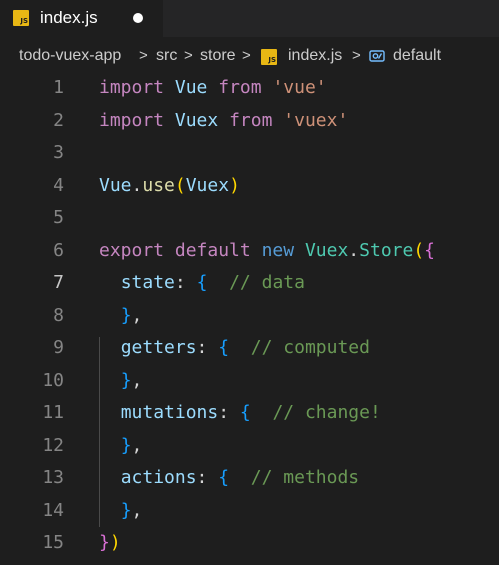  I want to click on code-text: getters: { // computed, so click(234, 348).